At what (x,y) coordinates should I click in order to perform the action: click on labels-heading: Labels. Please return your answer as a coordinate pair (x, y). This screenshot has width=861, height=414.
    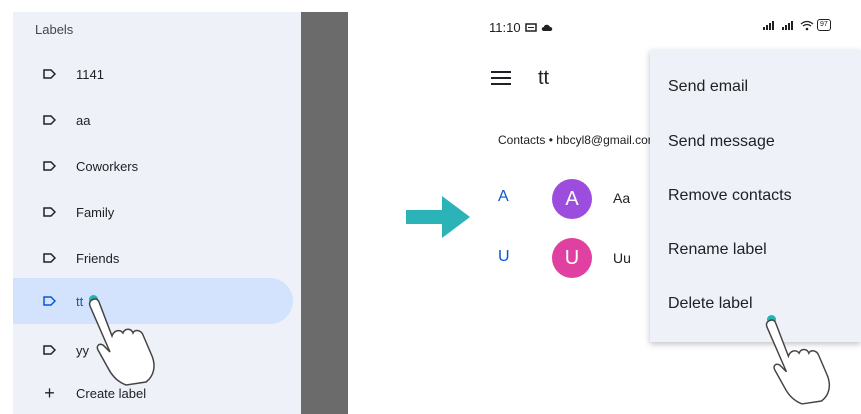
    Looking at the image, I should click on (54, 29).